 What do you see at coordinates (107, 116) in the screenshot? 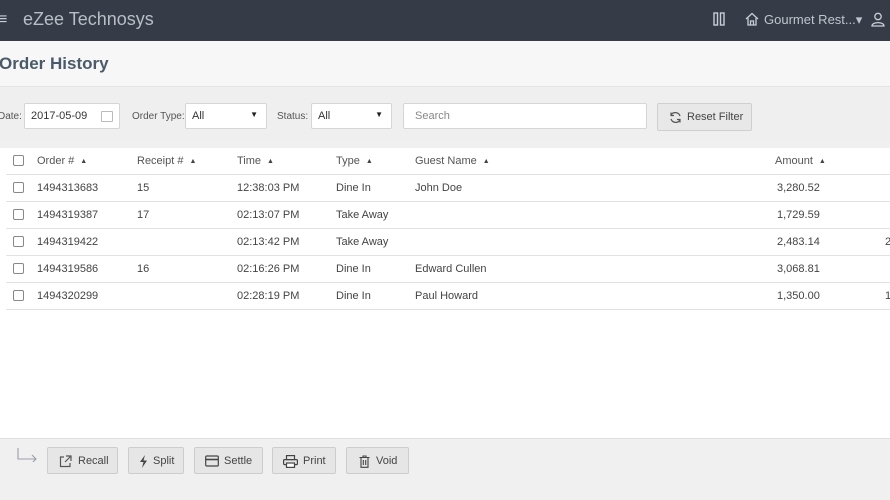
I see `calendar-icon` at bounding box center [107, 116].